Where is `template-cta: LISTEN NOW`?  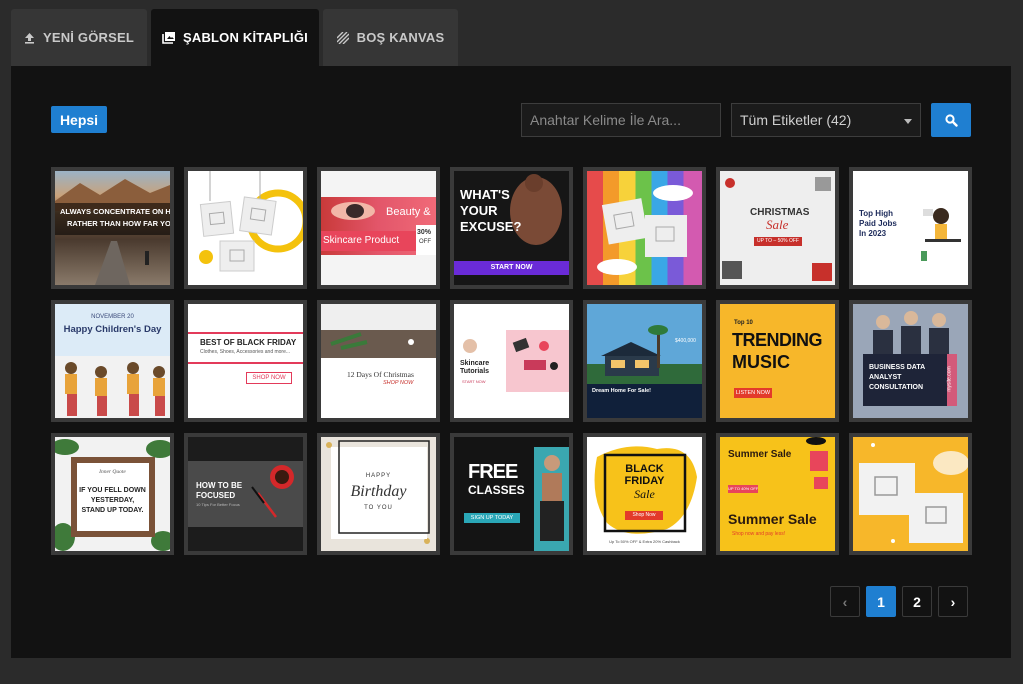
template-cta: LISTEN NOW is located at coordinates (753, 393).